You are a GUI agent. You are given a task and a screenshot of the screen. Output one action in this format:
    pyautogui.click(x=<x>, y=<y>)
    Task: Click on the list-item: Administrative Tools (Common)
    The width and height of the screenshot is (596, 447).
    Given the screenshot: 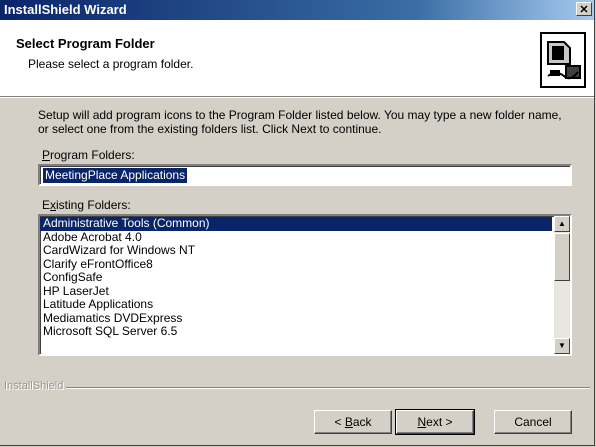 What is the action you would take?
    pyautogui.click(x=296, y=223)
    